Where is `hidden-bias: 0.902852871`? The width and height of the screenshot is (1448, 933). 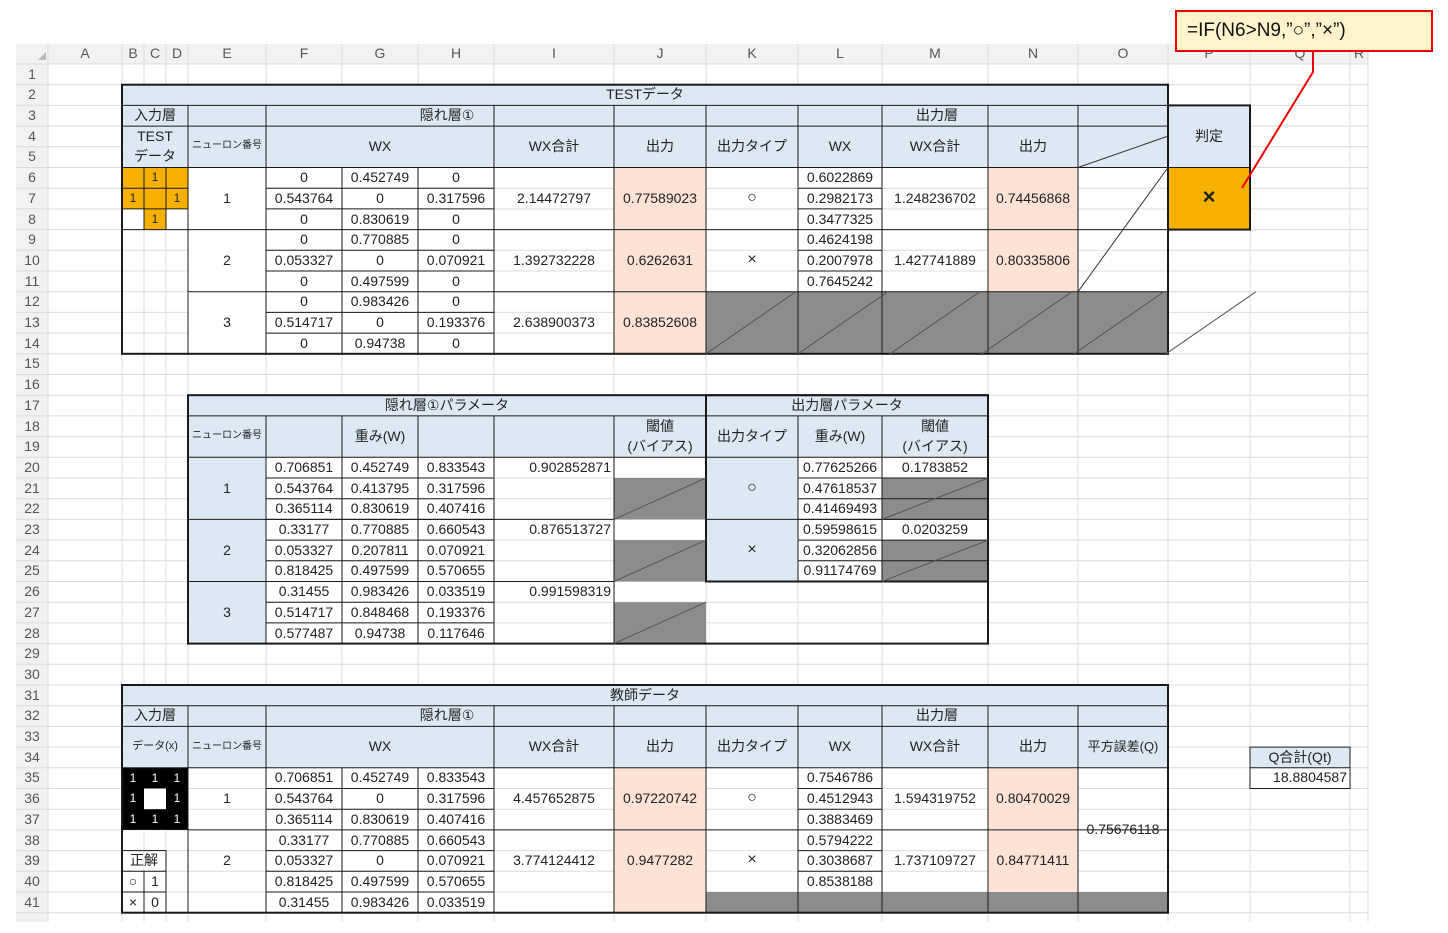
hidden-bias: 0.902852871 is located at coordinates (570, 466).